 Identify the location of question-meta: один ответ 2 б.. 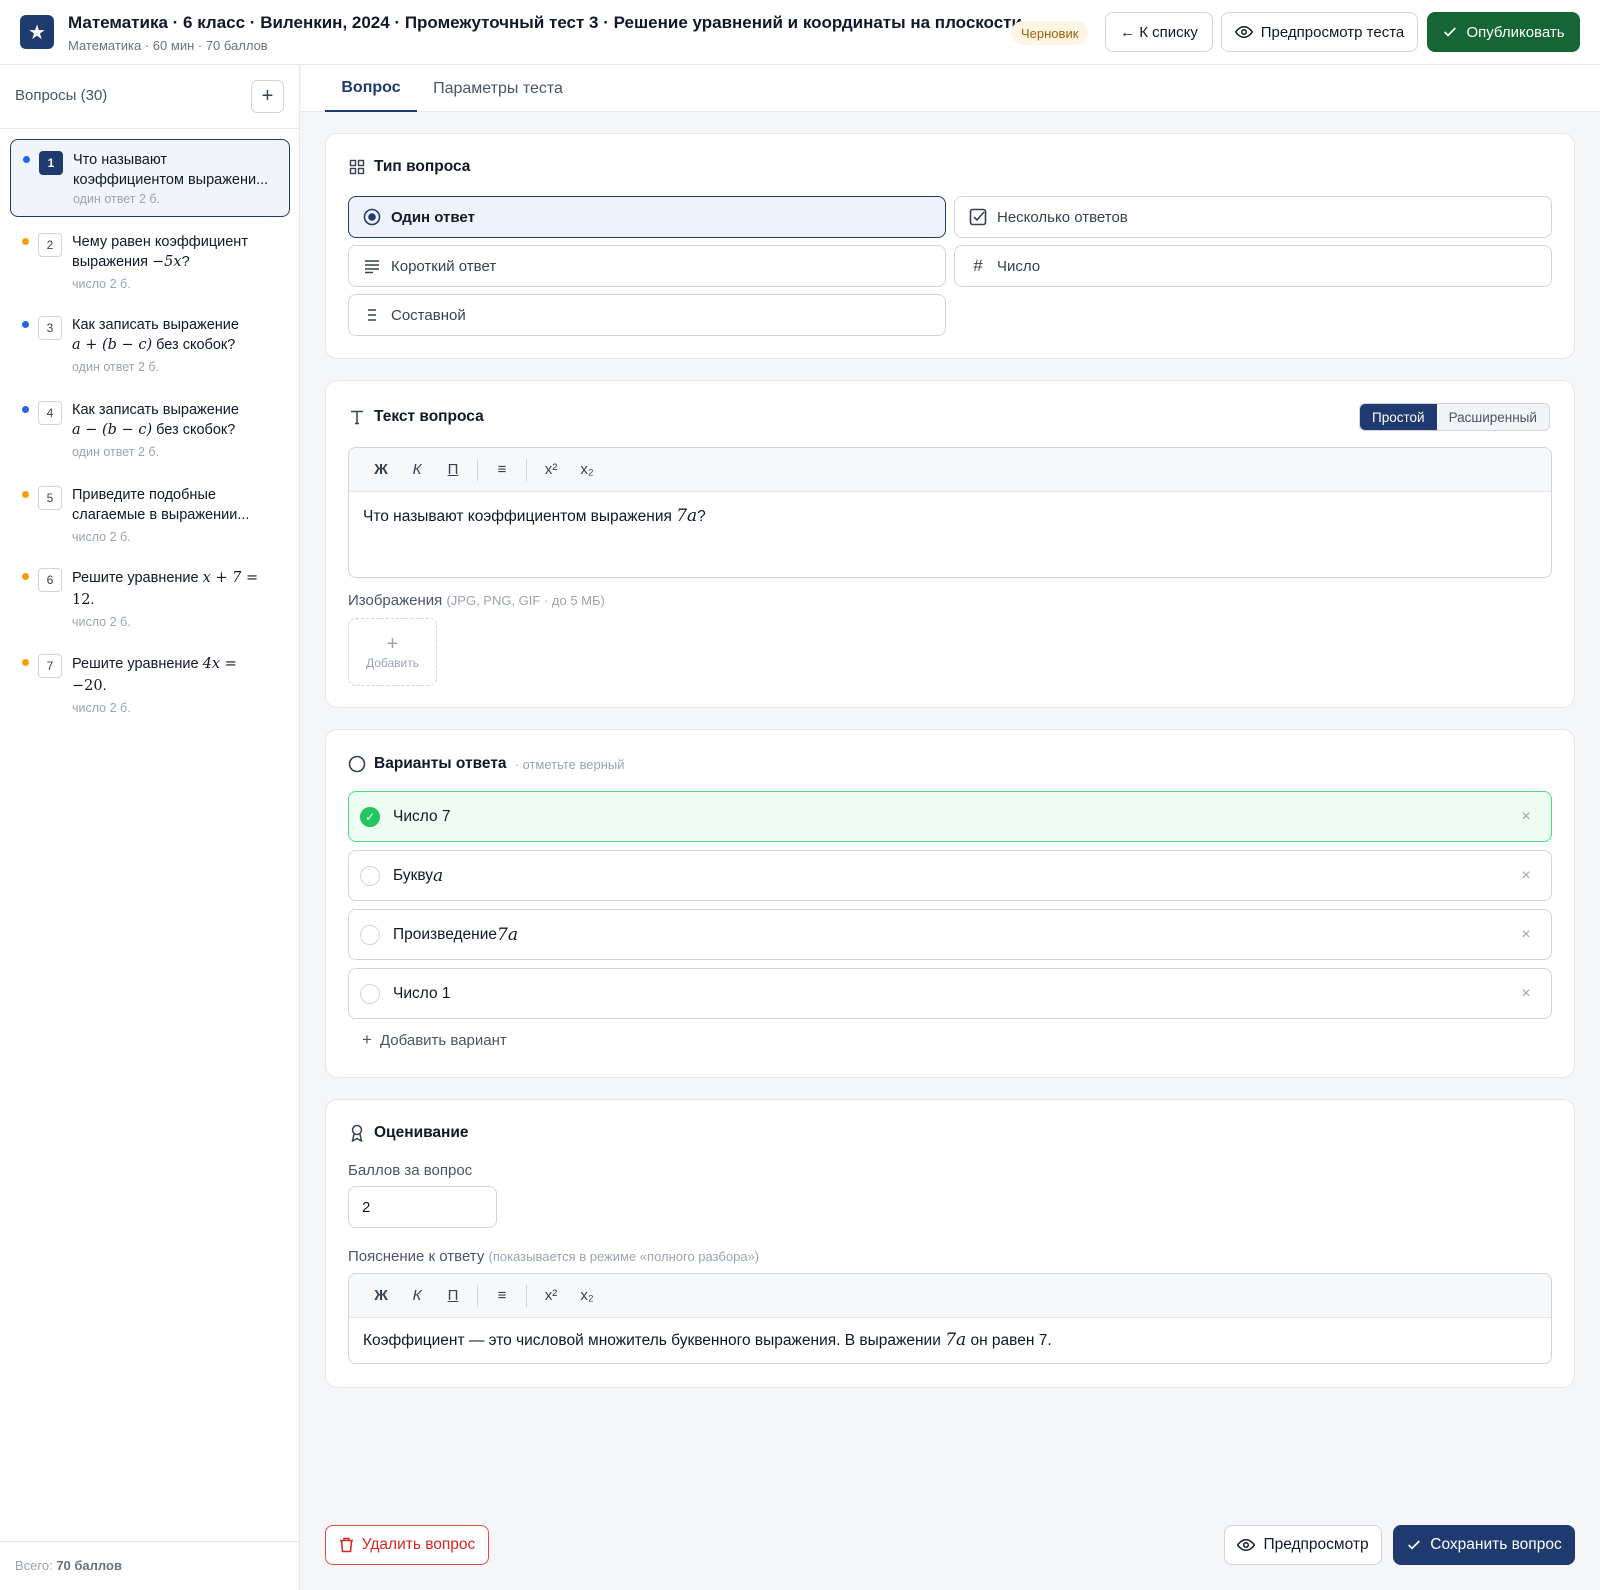
(116, 452).